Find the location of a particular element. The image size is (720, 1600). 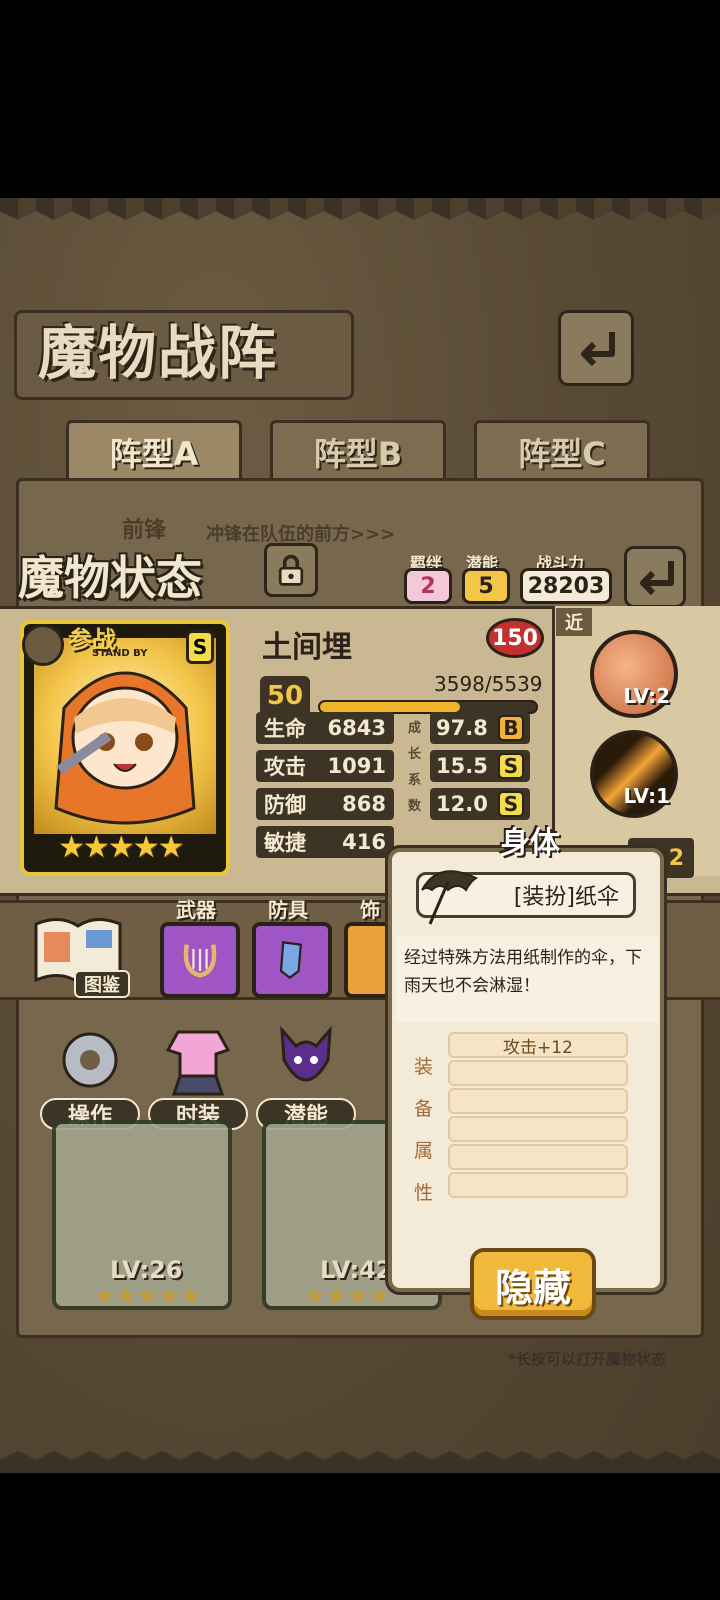

armor-slot is located at coordinates (292, 960).